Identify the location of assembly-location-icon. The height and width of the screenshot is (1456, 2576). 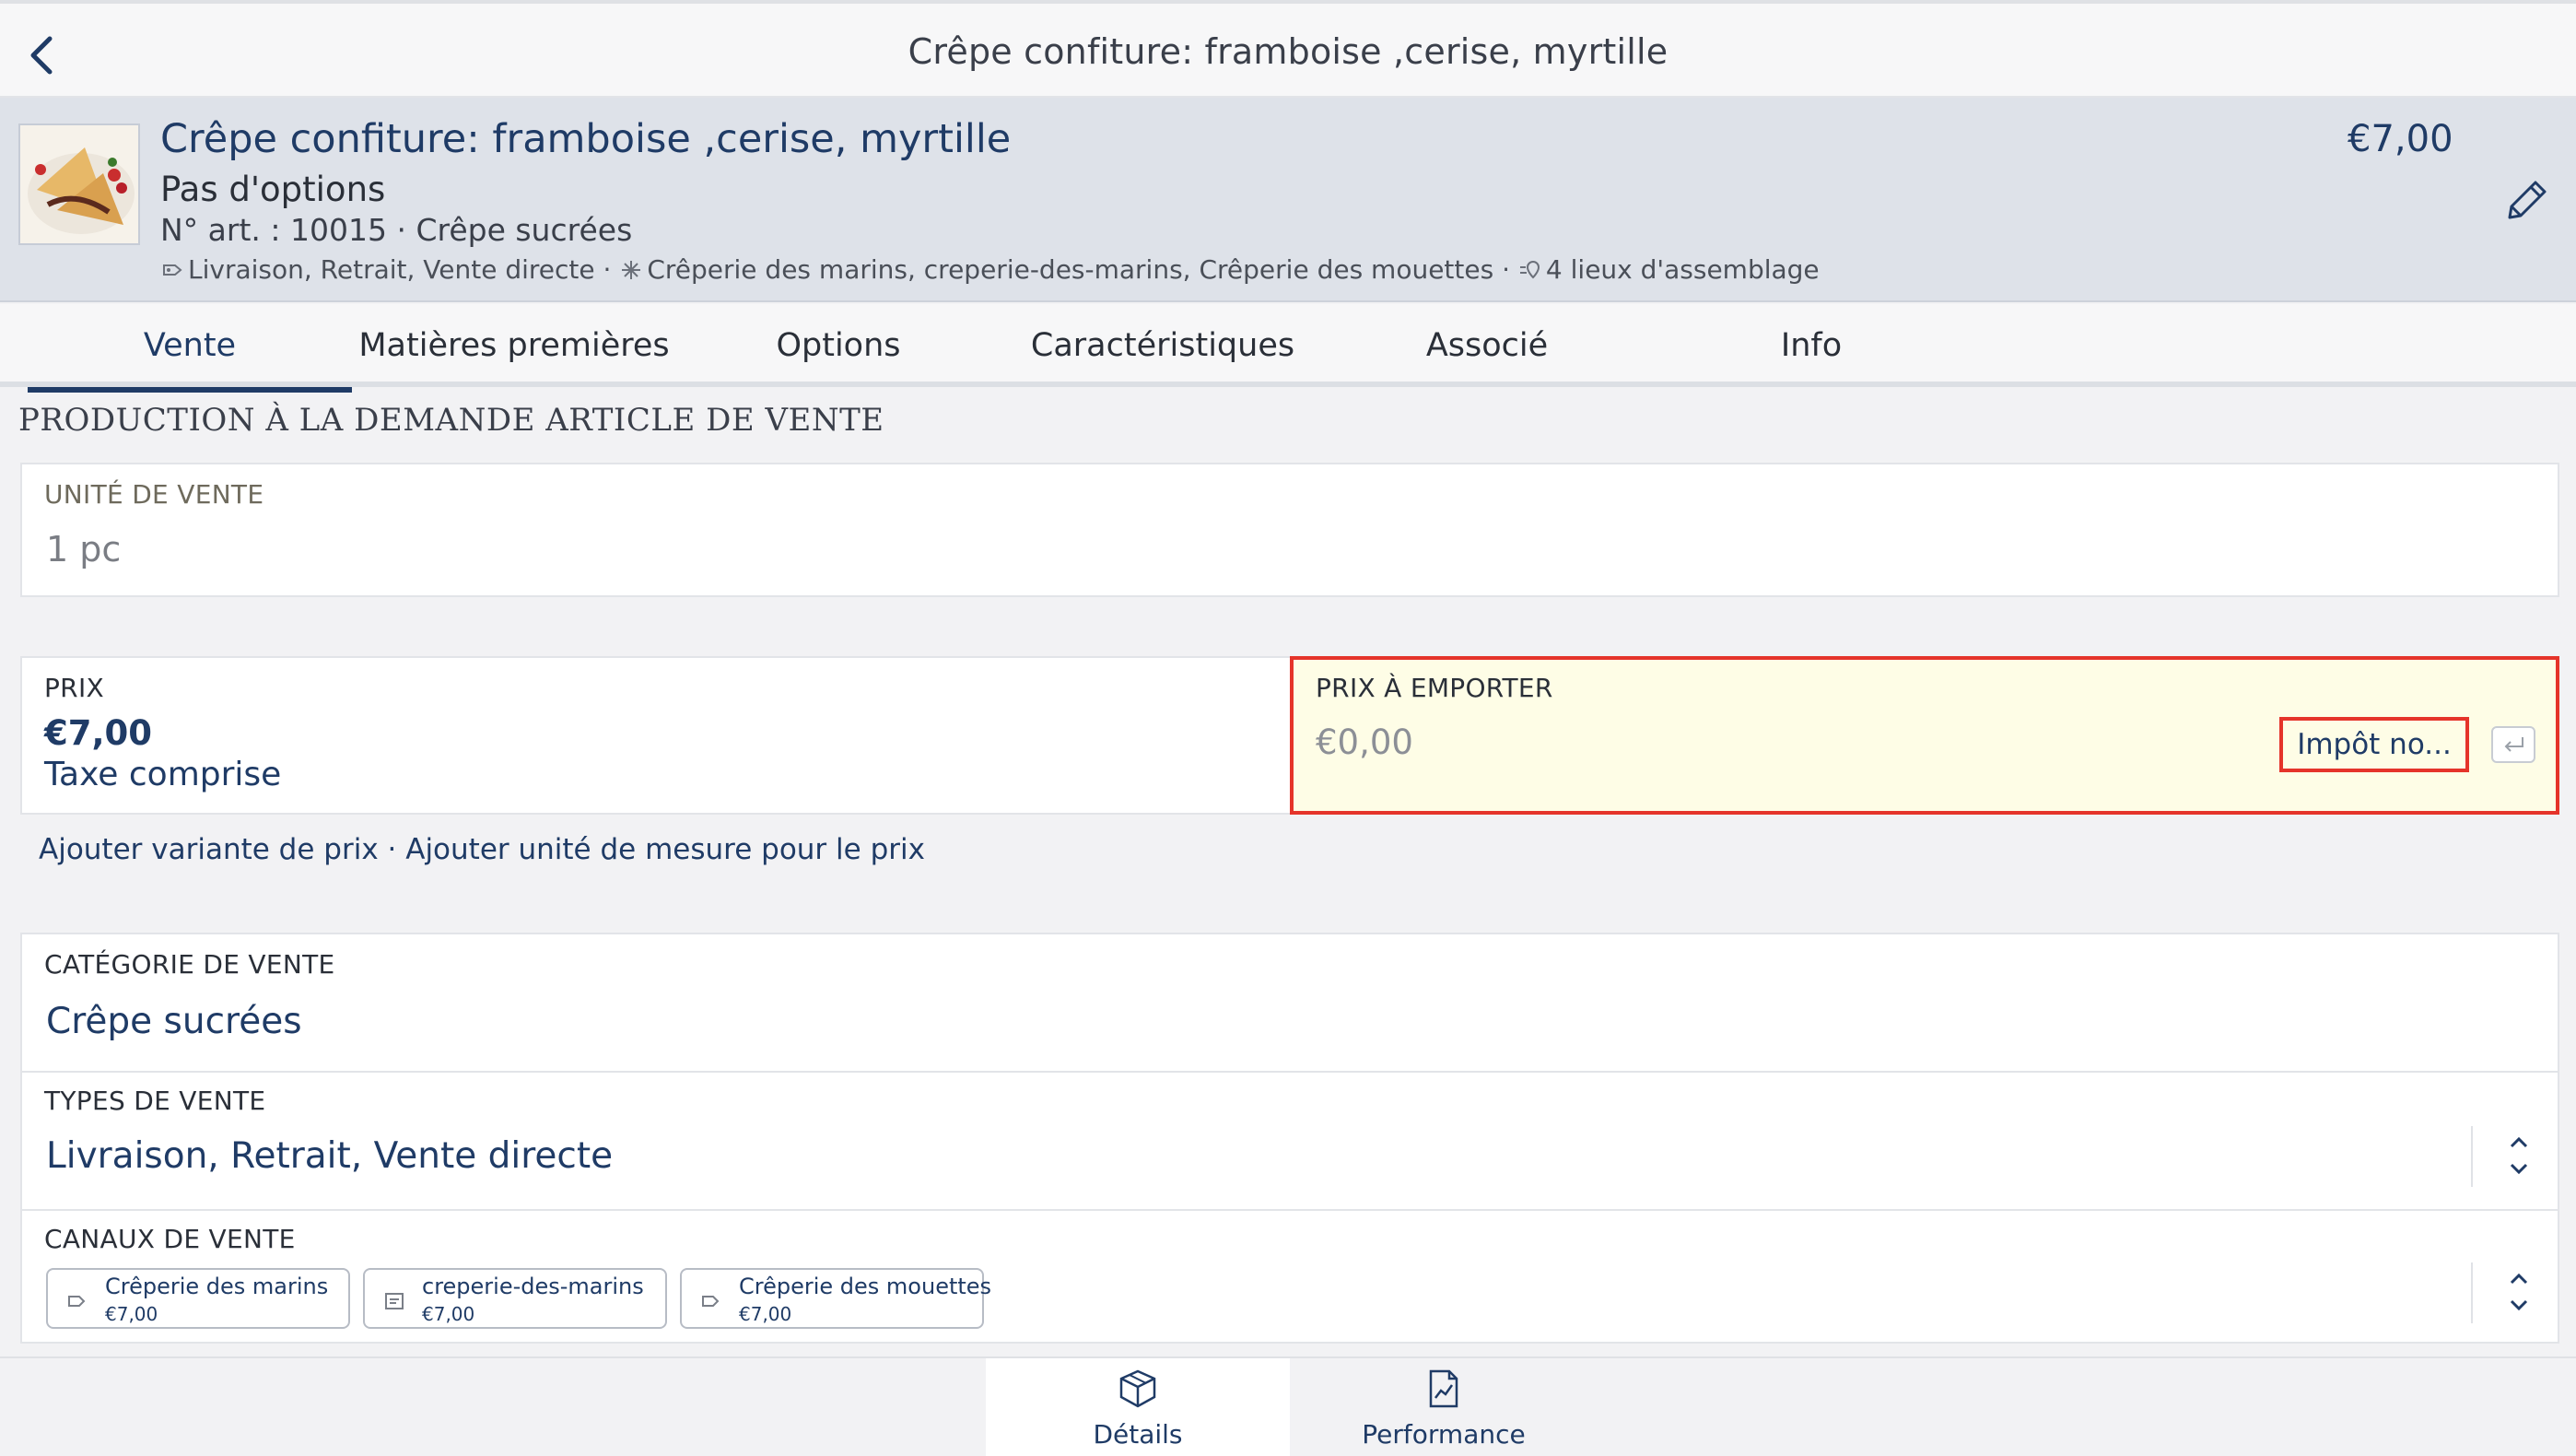
(1530, 273).